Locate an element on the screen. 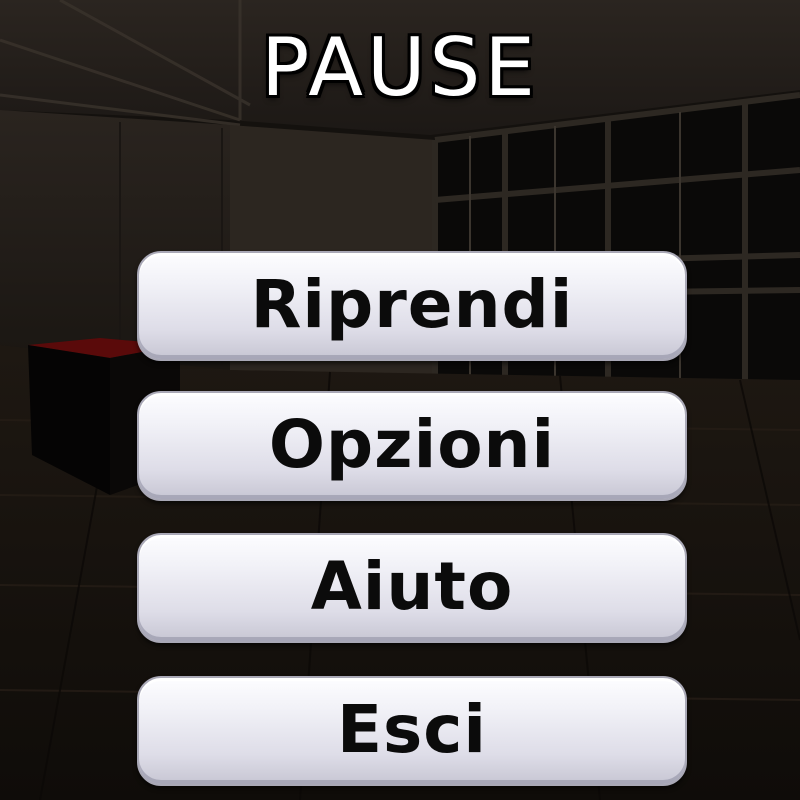 This screenshot has width=800, height=800. options-button-label: Opzioni is located at coordinates (412, 444).